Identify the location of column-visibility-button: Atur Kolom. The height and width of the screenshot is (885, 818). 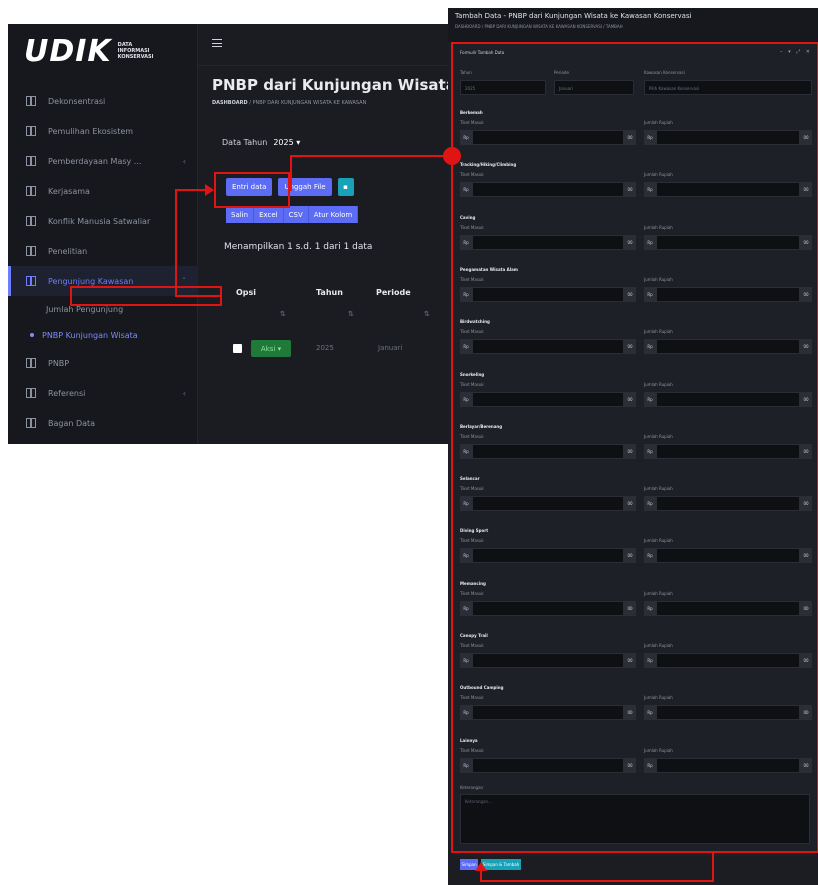
(333, 214).